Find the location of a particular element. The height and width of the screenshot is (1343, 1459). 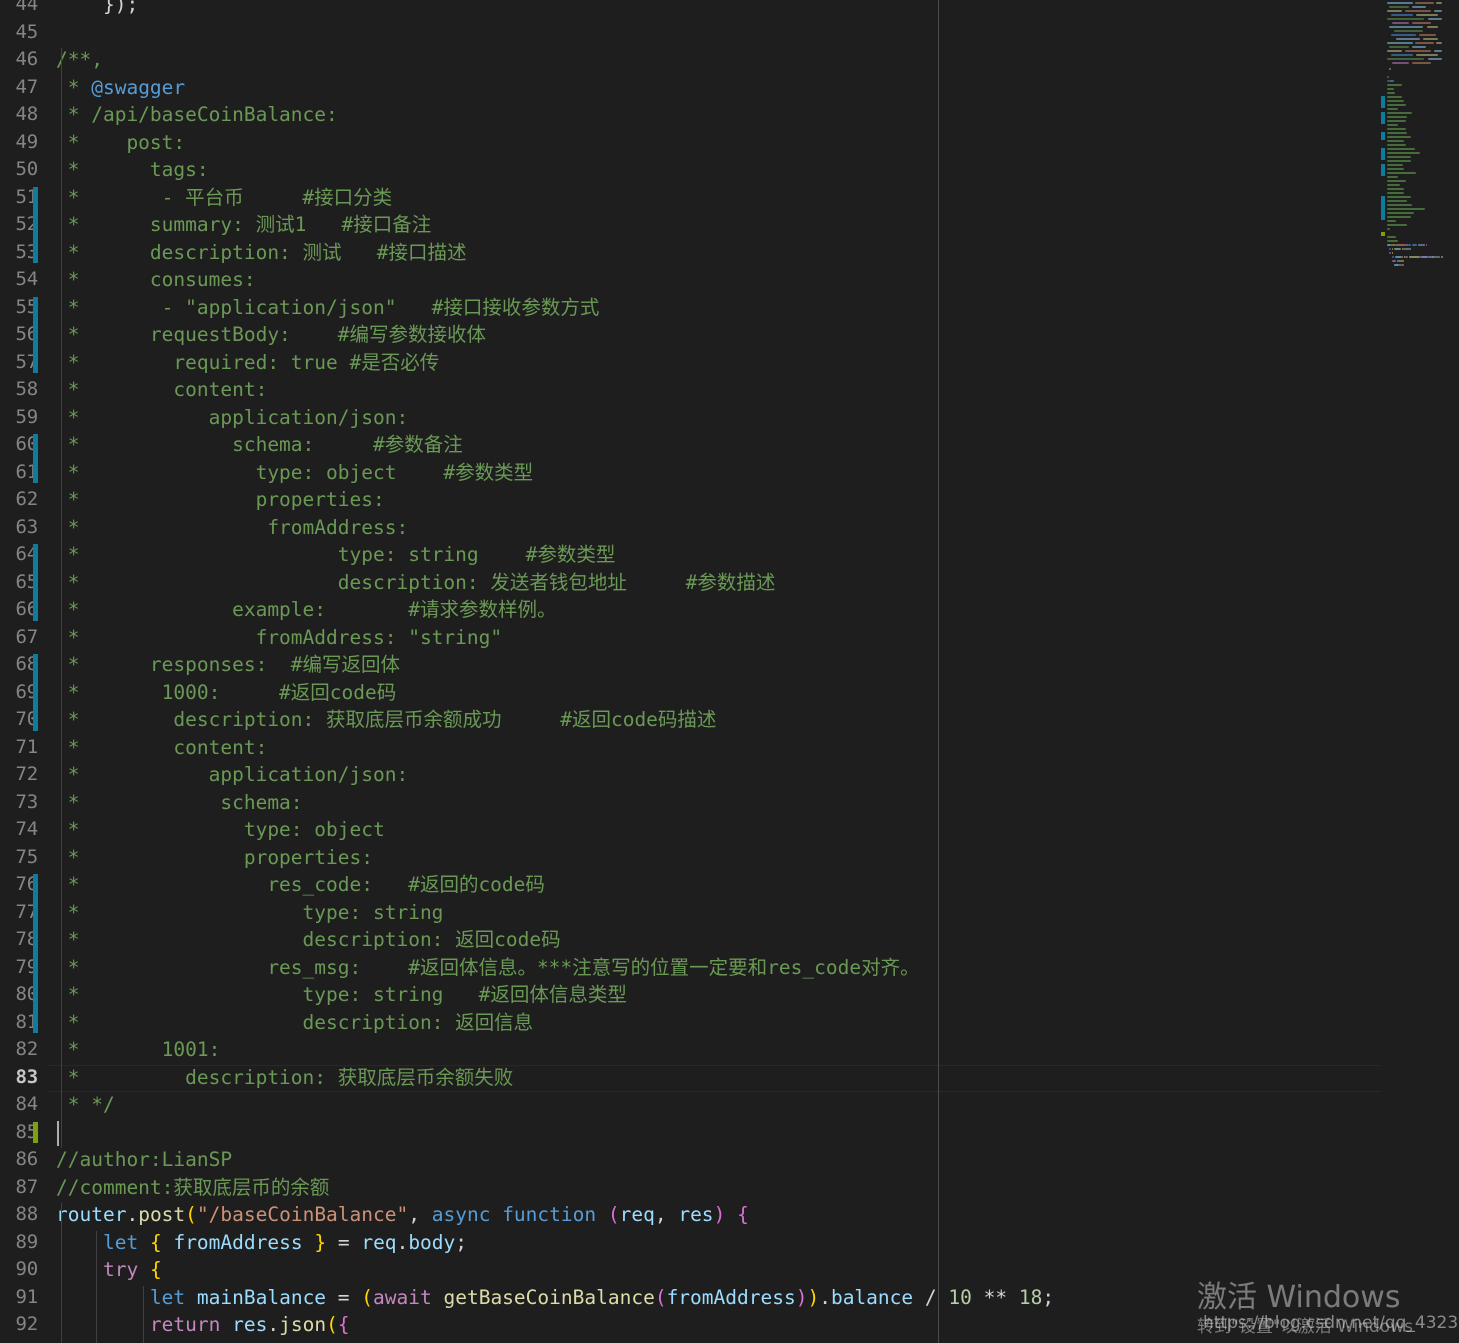

code-line-63: * fromAddress: is located at coordinates (232, 528).